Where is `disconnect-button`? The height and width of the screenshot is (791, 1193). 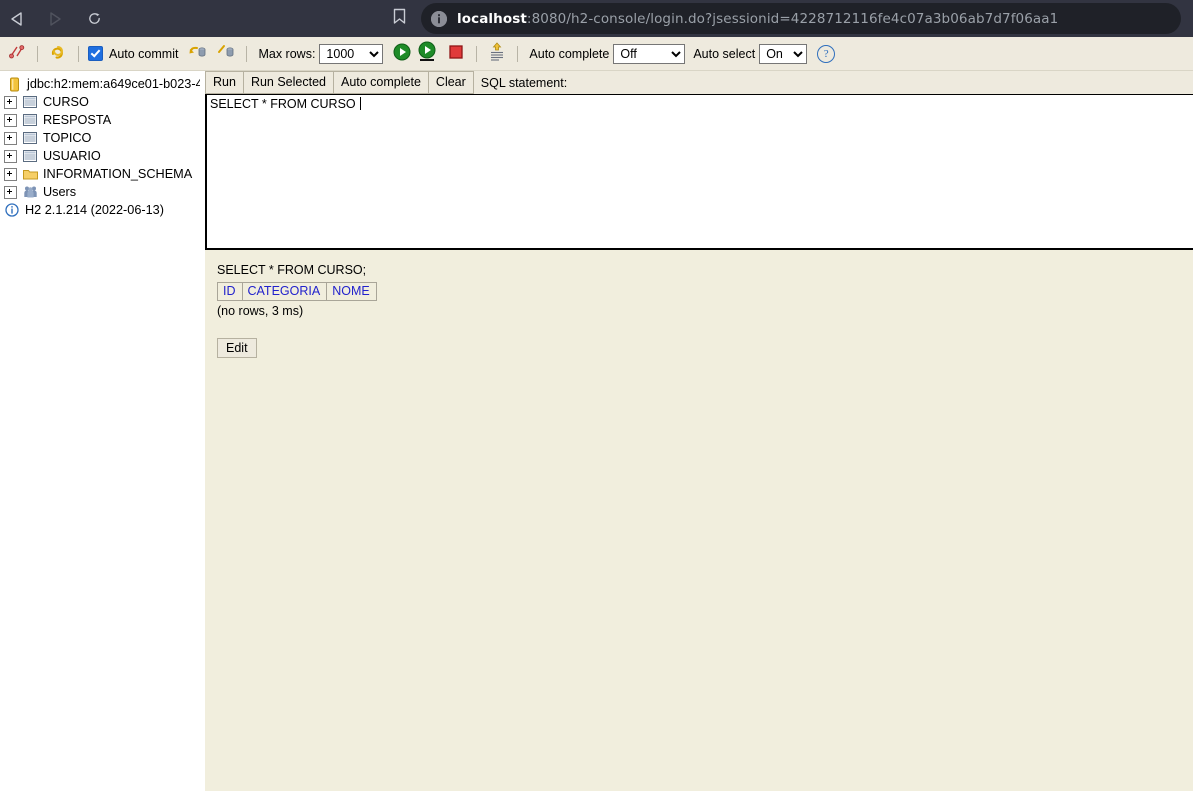 disconnect-button is located at coordinates (17, 54).